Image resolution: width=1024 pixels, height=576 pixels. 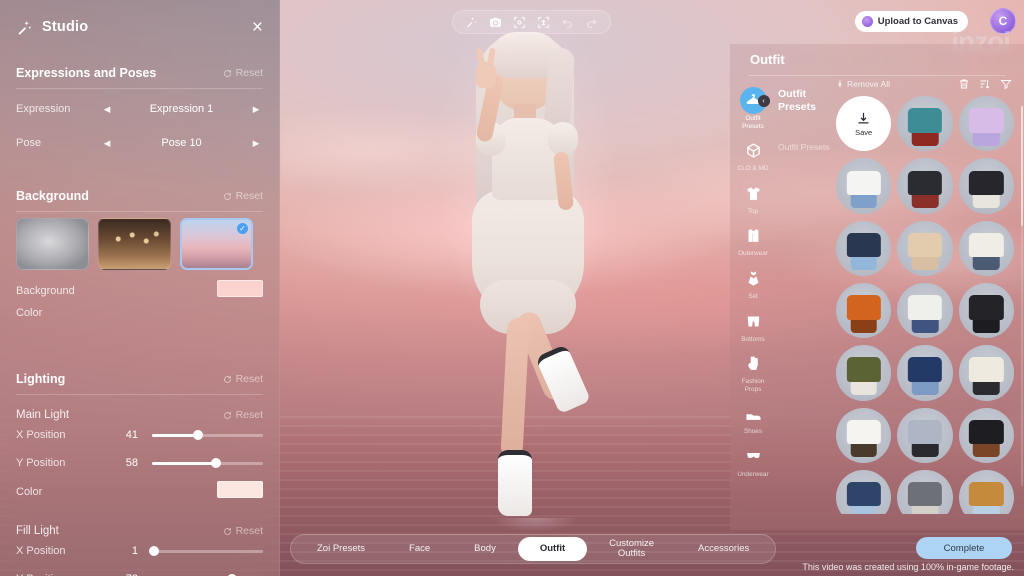 What do you see at coordinates (753, 197) in the screenshot?
I see `outfit-category-top: Top` at bounding box center [753, 197].